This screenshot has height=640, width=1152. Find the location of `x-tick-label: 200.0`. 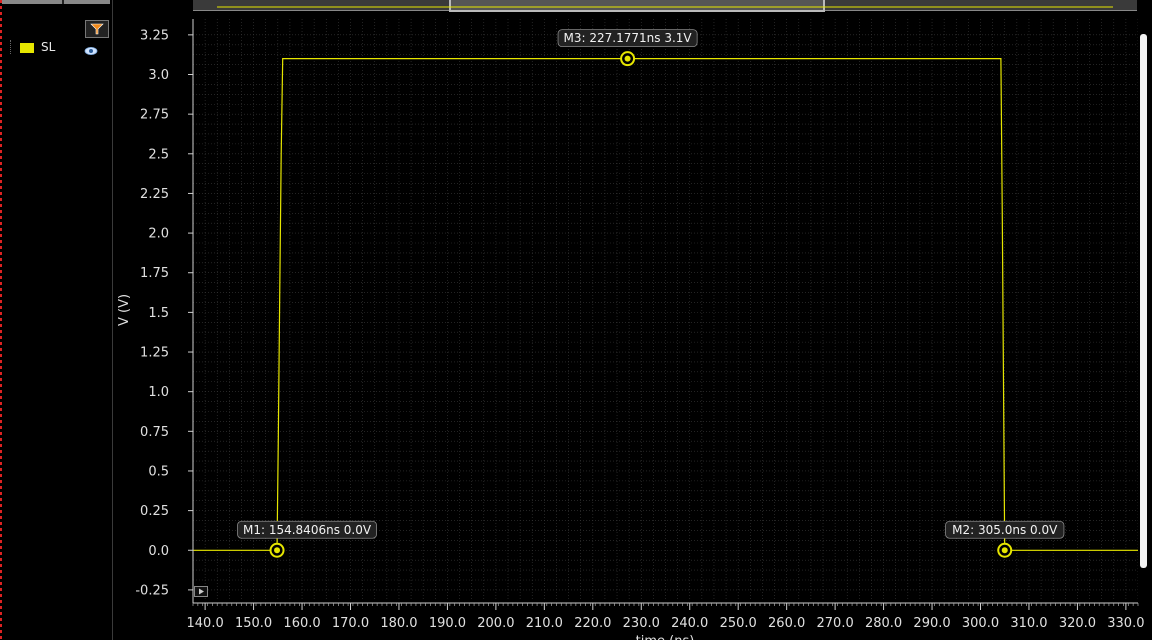

x-tick-label: 200.0 is located at coordinates (495, 623).